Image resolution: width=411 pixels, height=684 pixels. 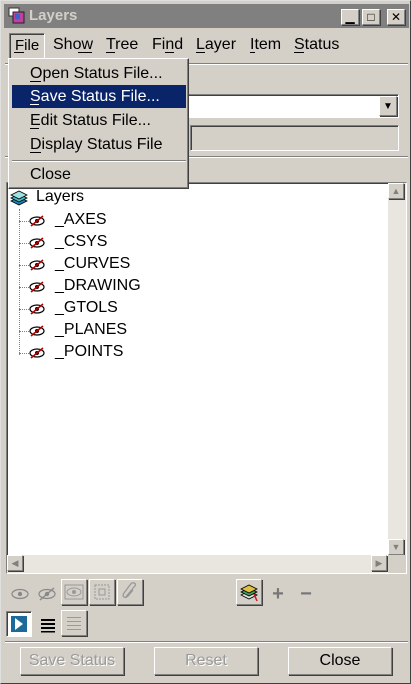 I want to click on tree-layer-label: _PLANES, so click(x=91, y=329).